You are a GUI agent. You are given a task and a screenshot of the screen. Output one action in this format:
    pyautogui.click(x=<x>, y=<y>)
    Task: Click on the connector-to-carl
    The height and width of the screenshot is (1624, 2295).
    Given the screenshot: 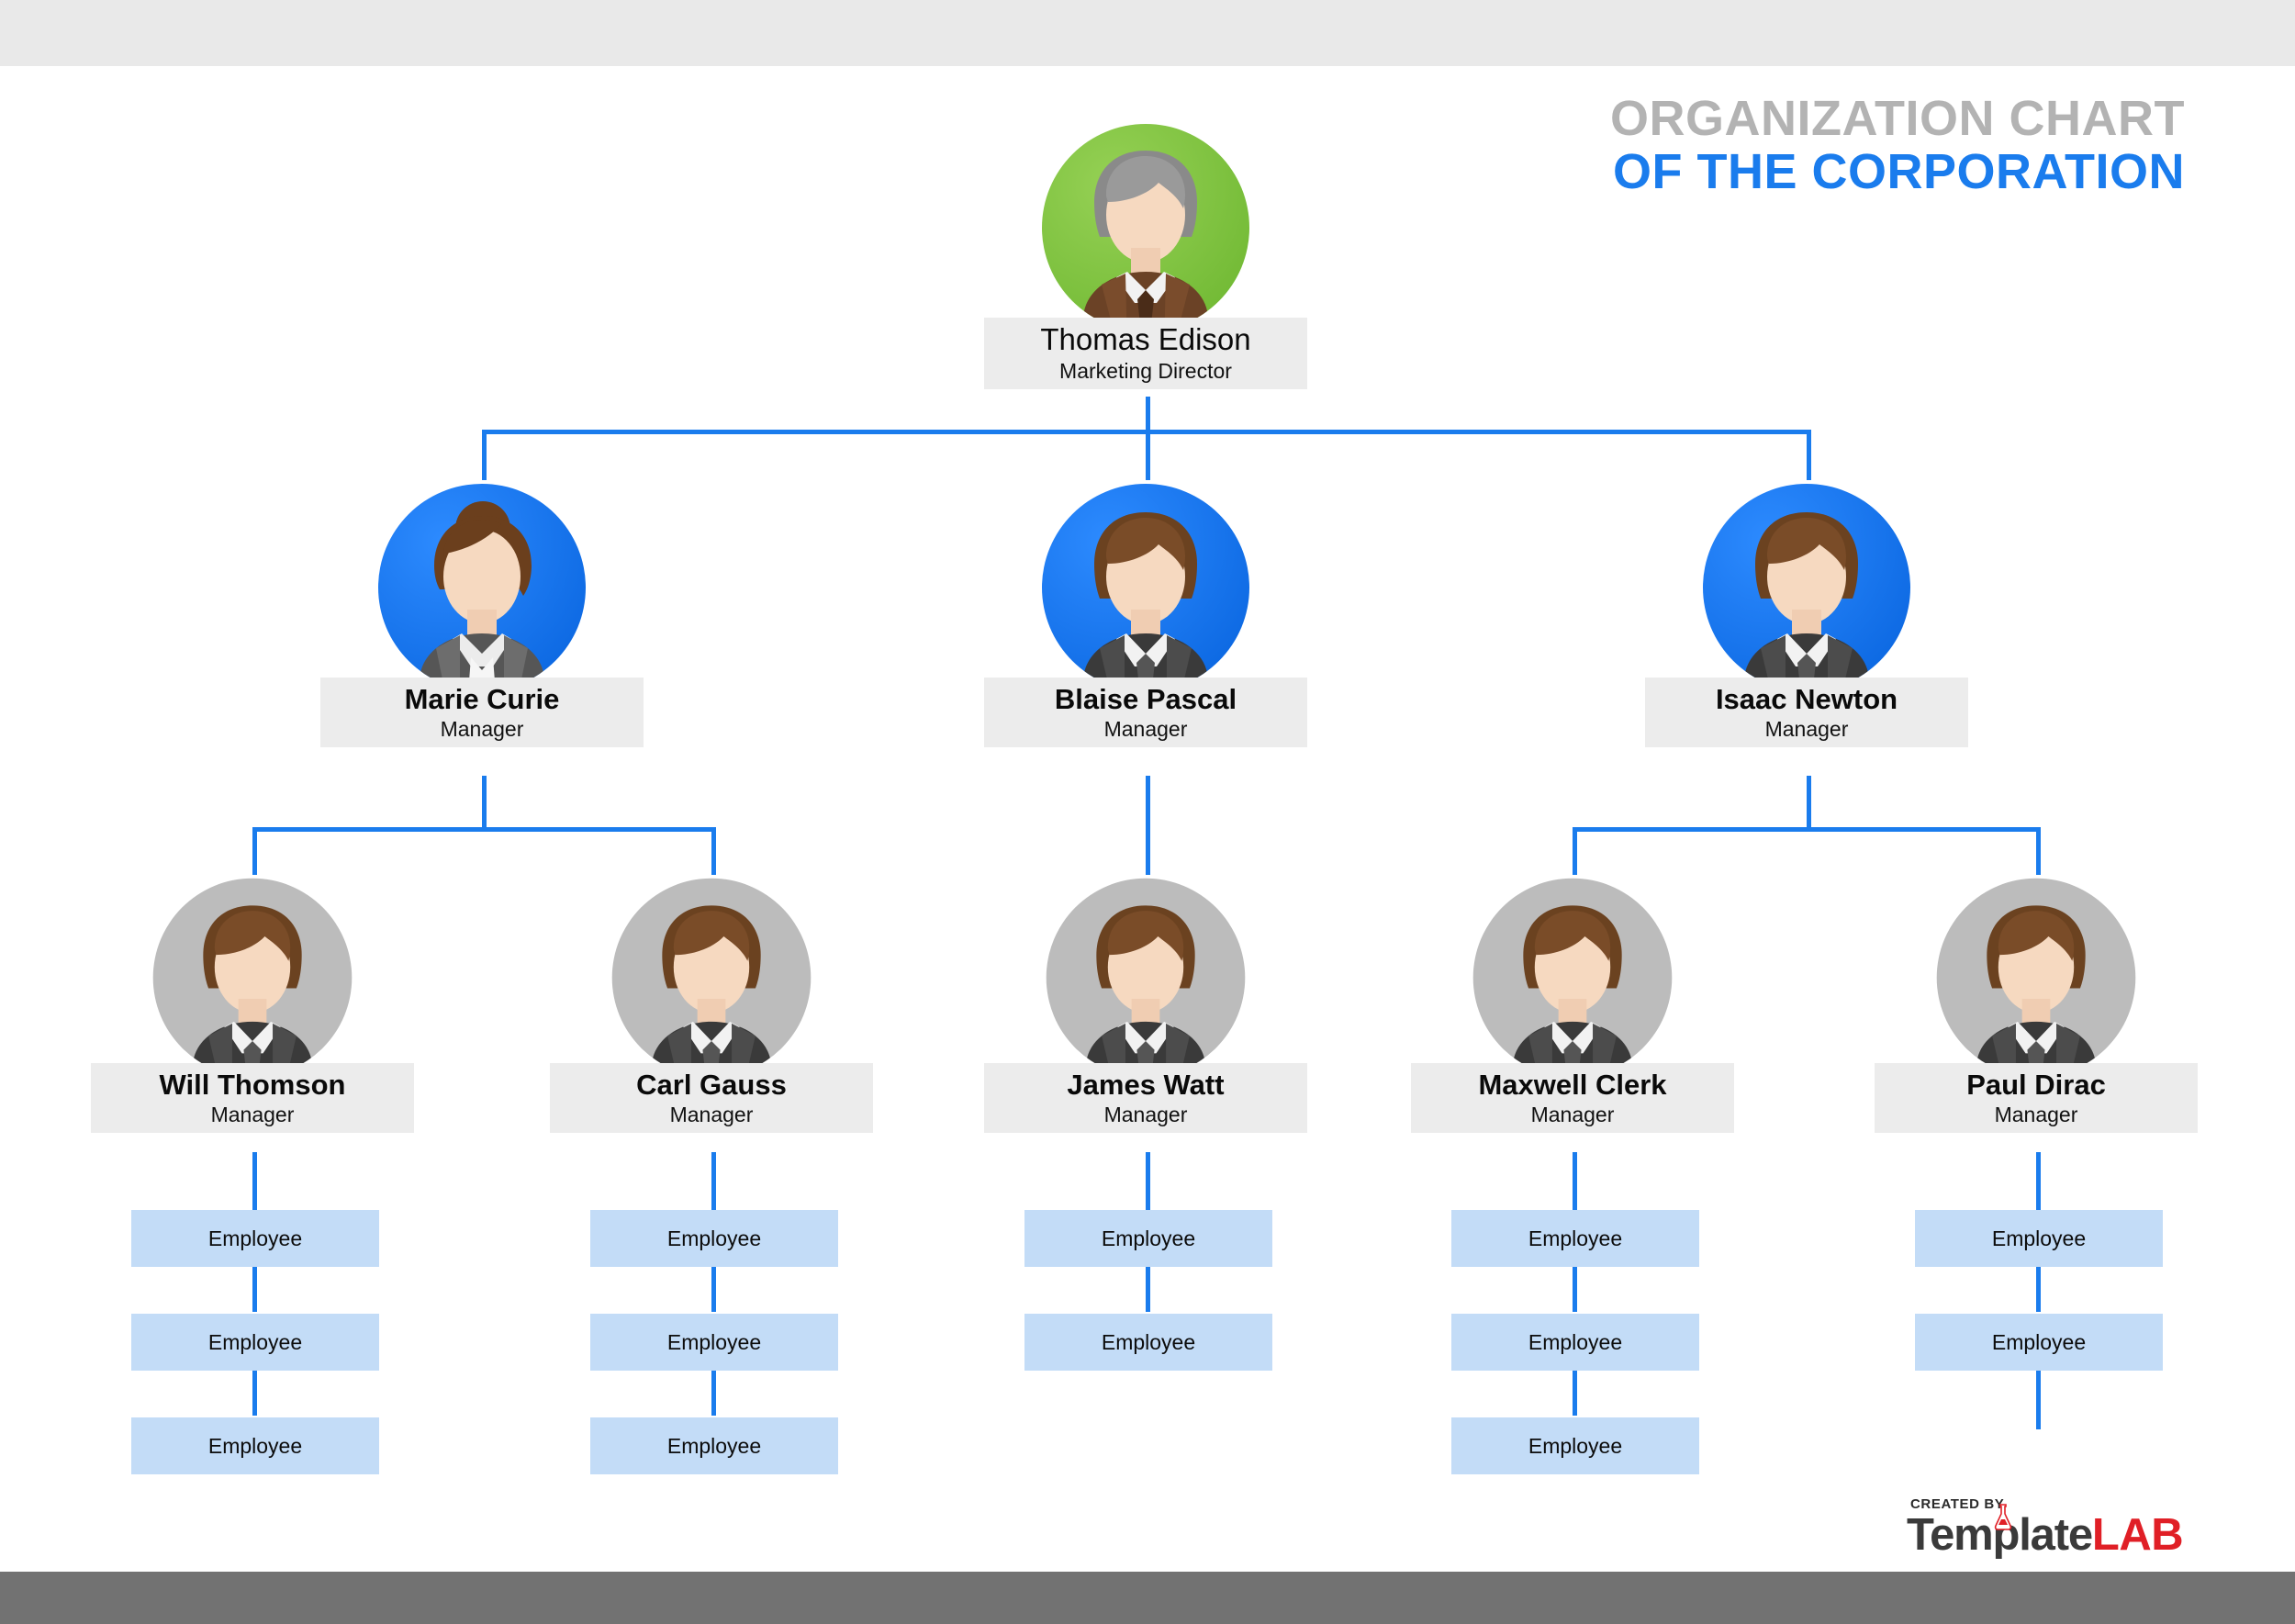 What is the action you would take?
    pyautogui.click(x=713, y=851)
    